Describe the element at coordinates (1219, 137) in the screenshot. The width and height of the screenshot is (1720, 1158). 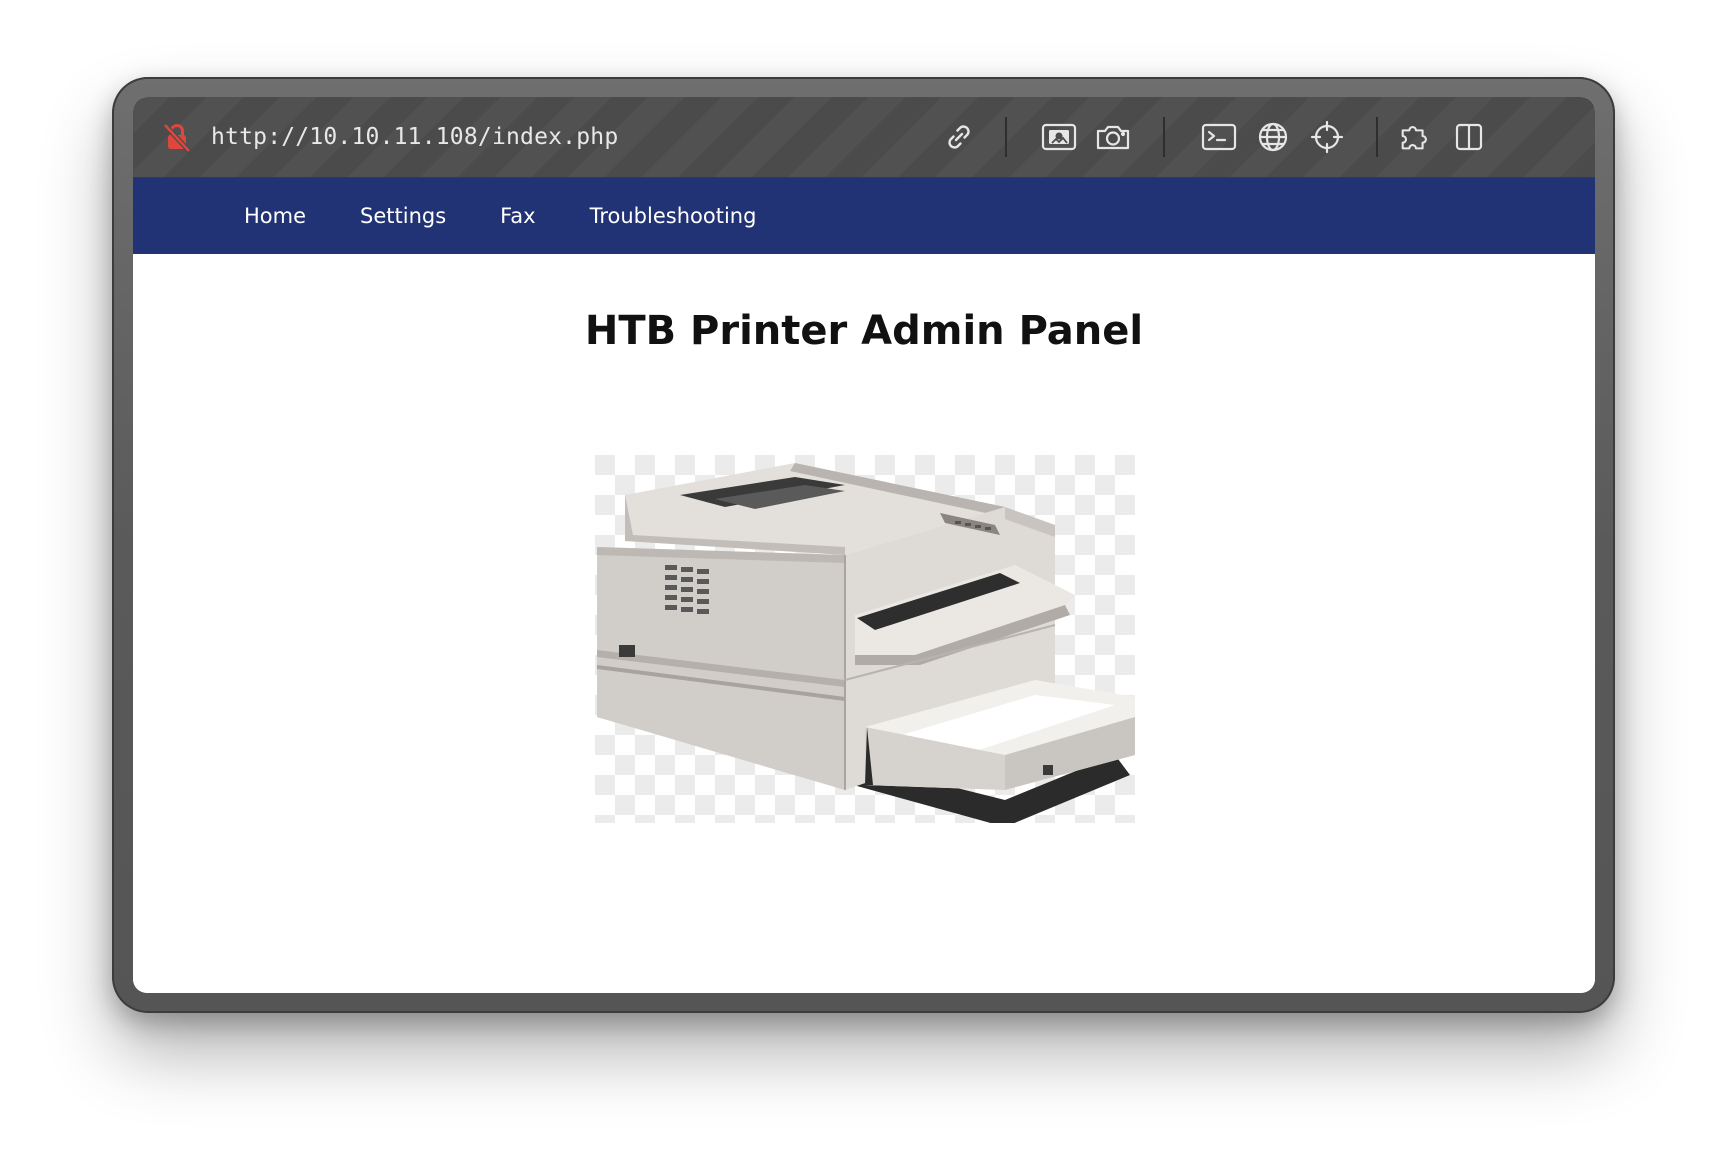
I see `terminal-icon` at that location.